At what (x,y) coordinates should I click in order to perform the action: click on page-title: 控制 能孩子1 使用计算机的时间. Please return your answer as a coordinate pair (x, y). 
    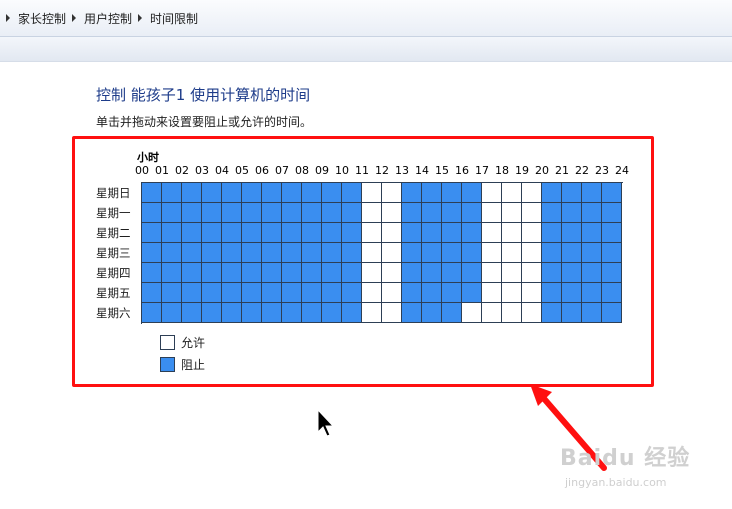
    Looking at the image, I should click on (203, 95).